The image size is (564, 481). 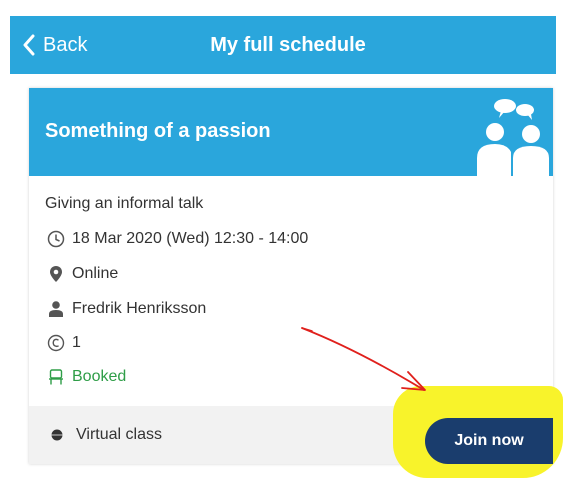 I want to click on detail-time: 18 Mar 2020 (Wed) 12:30 - 14:00, so click(x=177, y=239).